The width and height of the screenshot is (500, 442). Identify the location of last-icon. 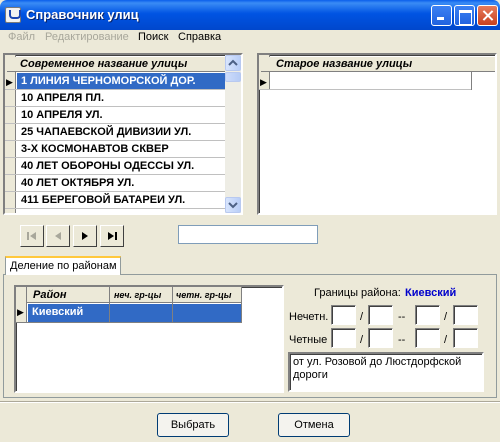
(112, 236).